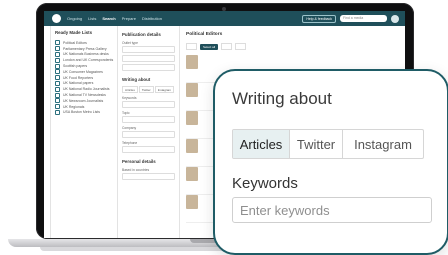 This screenshot has width=448, height=255. What do you see at coordinates (130, 43) in the screenshot?
I see `outlet-type-label: Outlet type` at bounding box center [130, 43].